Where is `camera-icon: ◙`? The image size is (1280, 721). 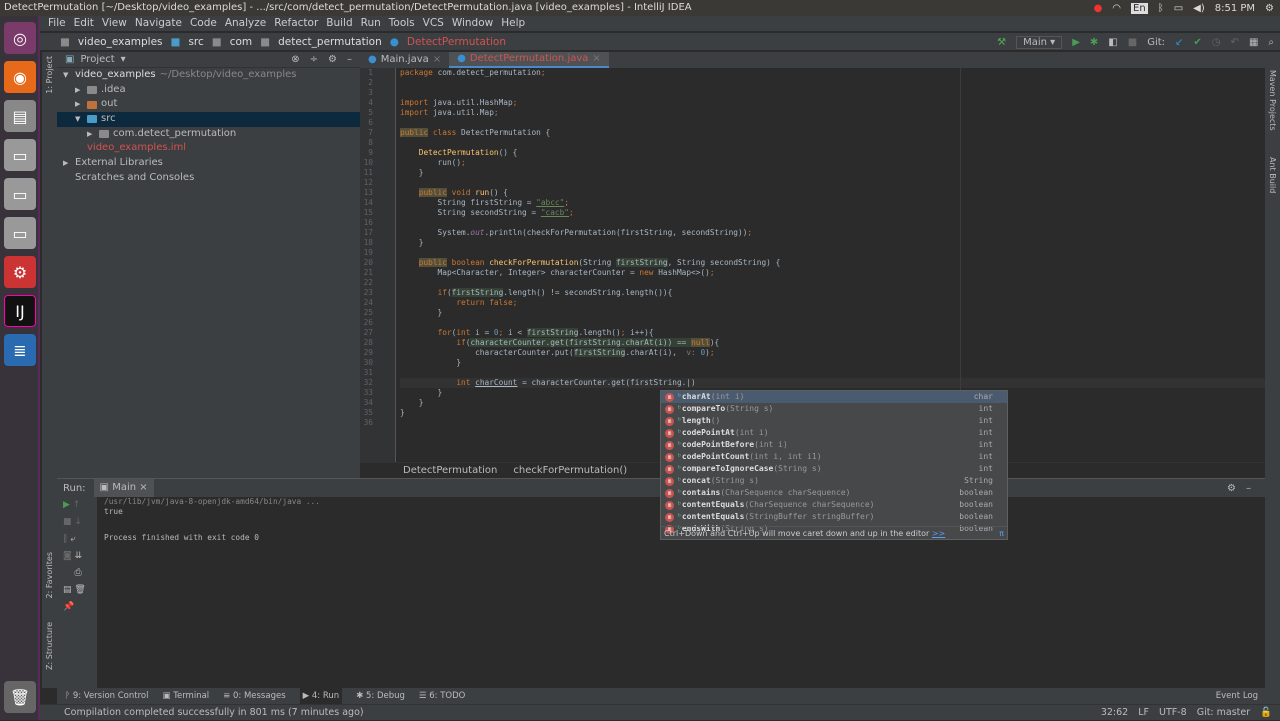
camera-icon: ◙ is located at coordinates (67, 556).